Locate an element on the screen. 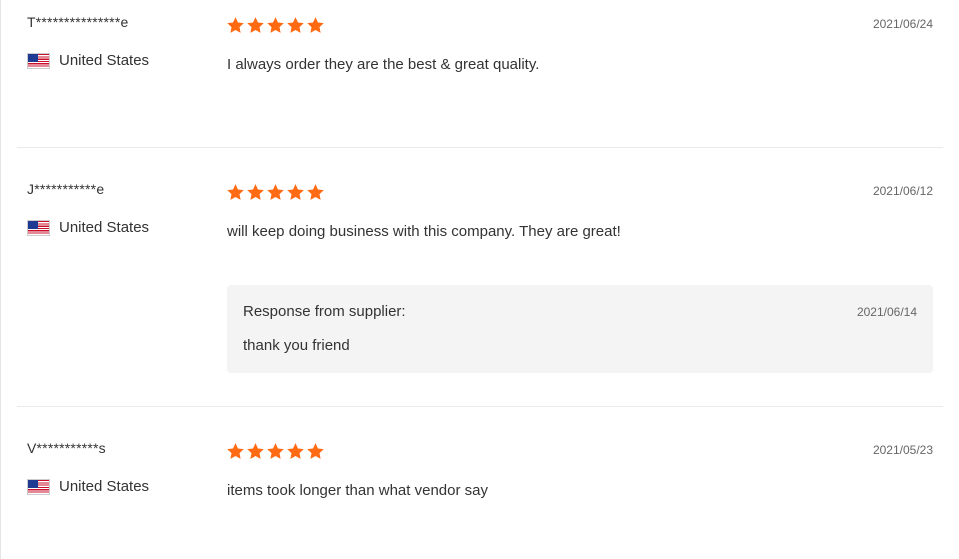  response-title: Response from supplier: is located at coordinates (324, 311).